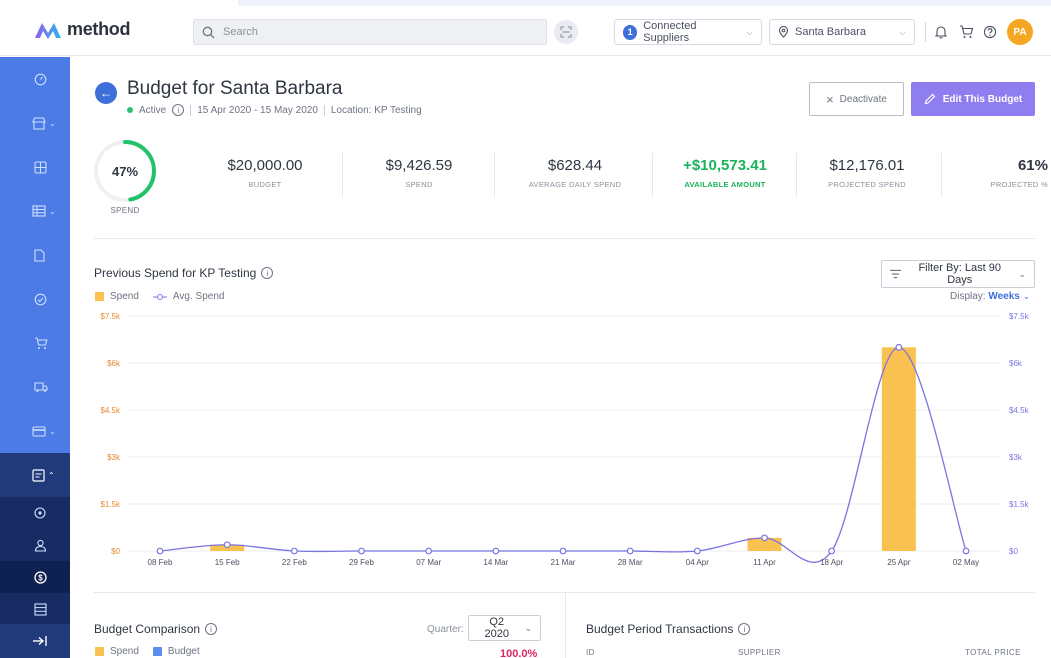  Describe the element at coordinates (998, 181) in the screenshot. I see `stat-projected-percent: 61% PROJECTED %` at that location.